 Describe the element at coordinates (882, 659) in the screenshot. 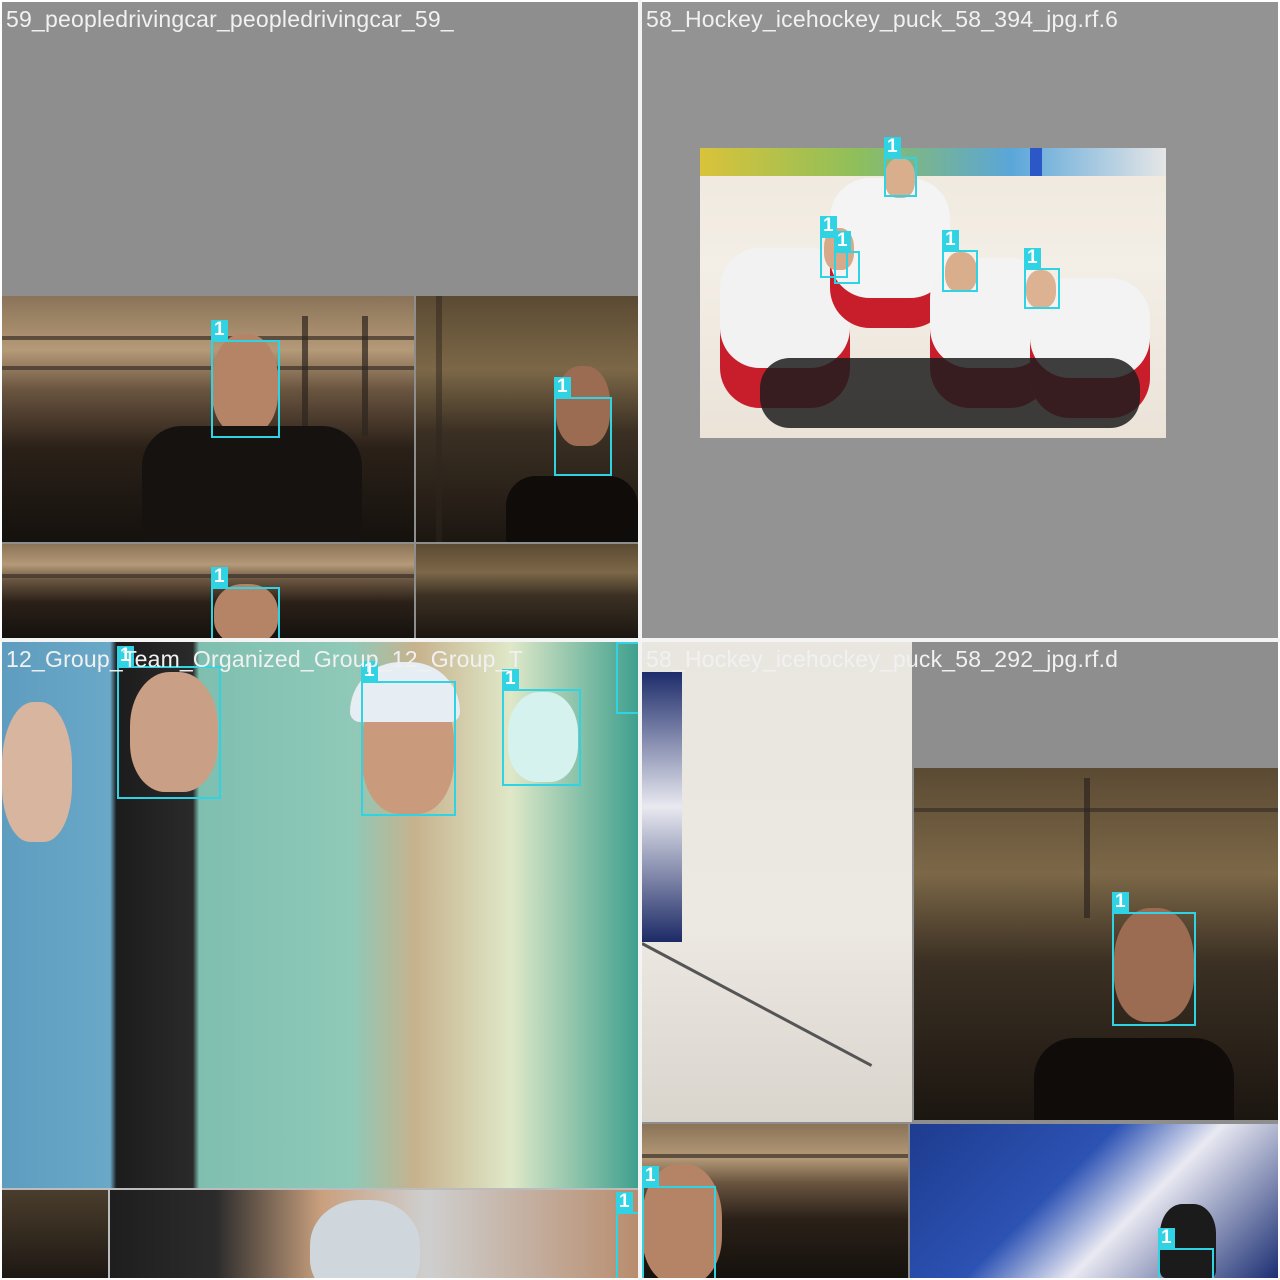

I see `tile-label: 58_Hockey_icehockey_puck_58_292_jpg.rf.d` at that location.